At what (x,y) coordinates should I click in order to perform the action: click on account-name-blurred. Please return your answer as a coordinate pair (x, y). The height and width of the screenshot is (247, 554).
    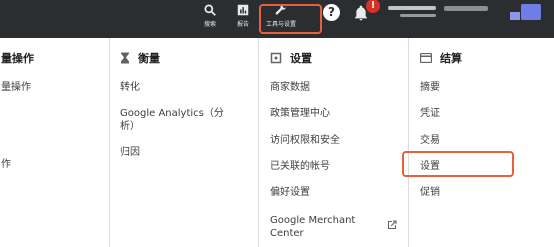
    Looking at the image, I should click on (466, 8).